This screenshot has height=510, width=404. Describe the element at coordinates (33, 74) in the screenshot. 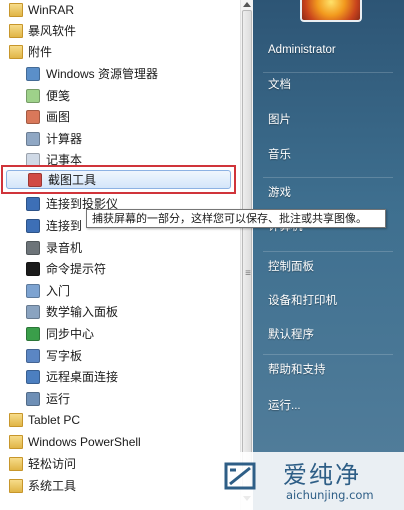

I see `explorer-icon` at that location.